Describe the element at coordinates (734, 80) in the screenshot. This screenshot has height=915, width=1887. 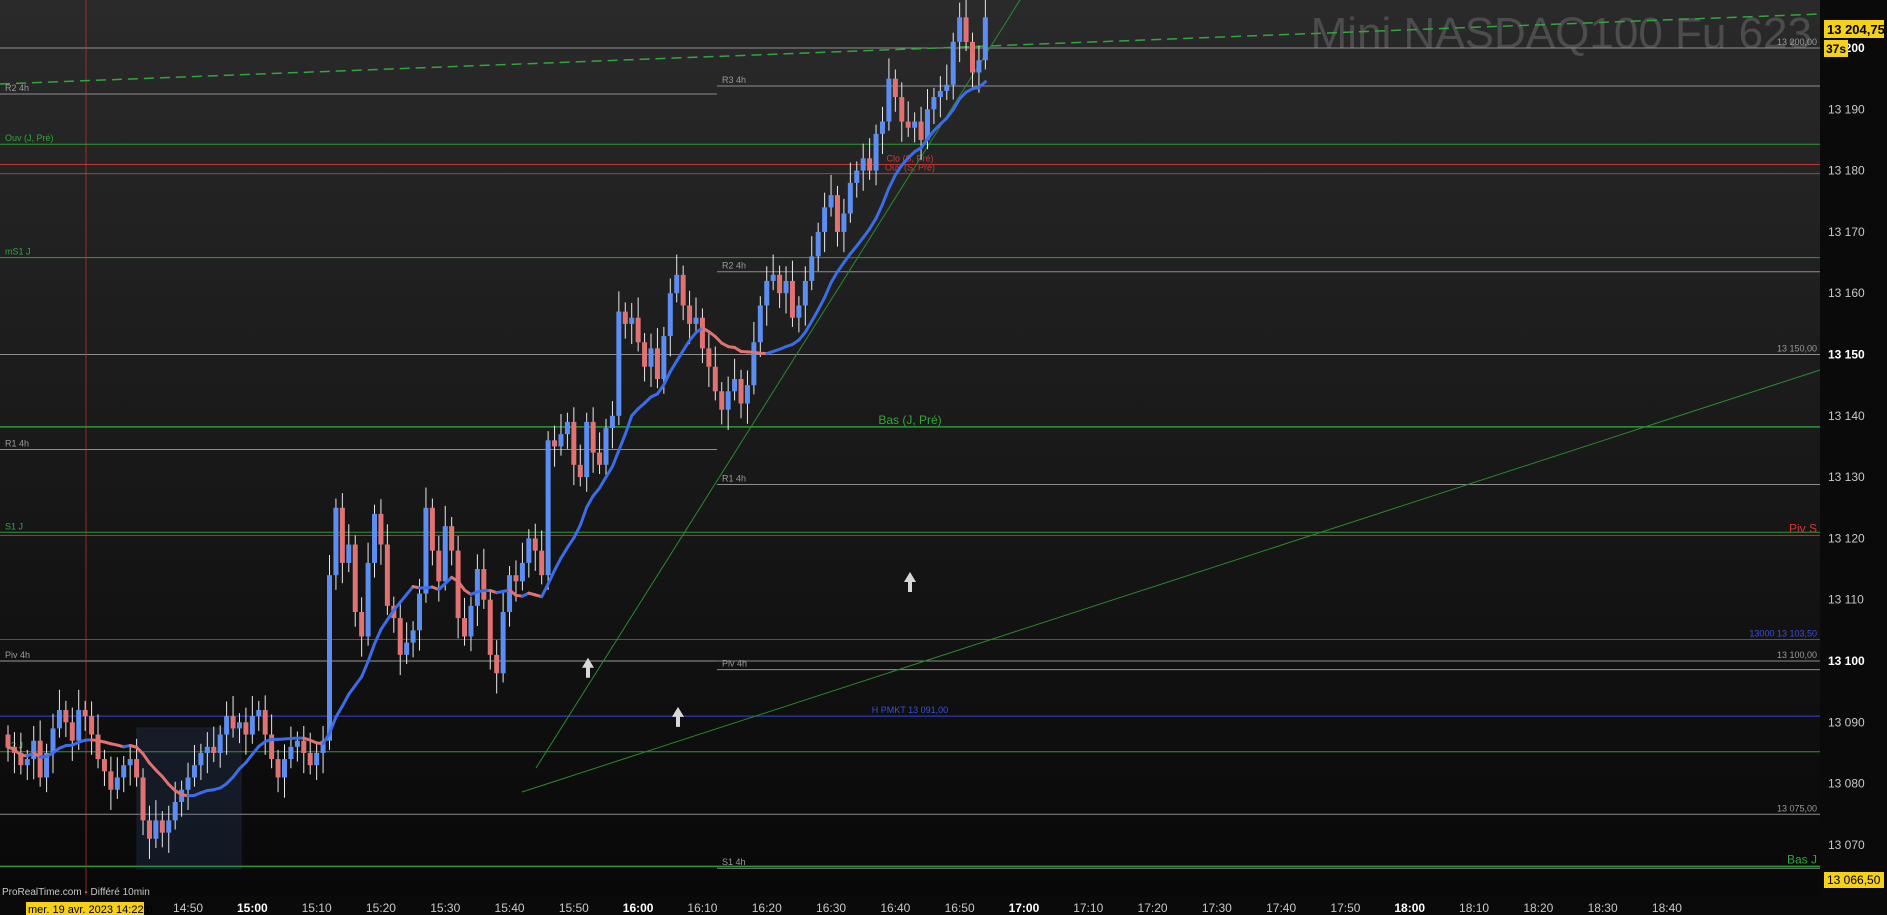
I see `level-label: R3 4h` at that location.